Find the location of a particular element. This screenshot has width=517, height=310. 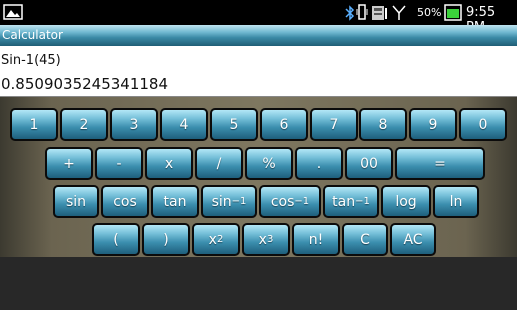

vibrate-icon is located at coordinates (362, 12).